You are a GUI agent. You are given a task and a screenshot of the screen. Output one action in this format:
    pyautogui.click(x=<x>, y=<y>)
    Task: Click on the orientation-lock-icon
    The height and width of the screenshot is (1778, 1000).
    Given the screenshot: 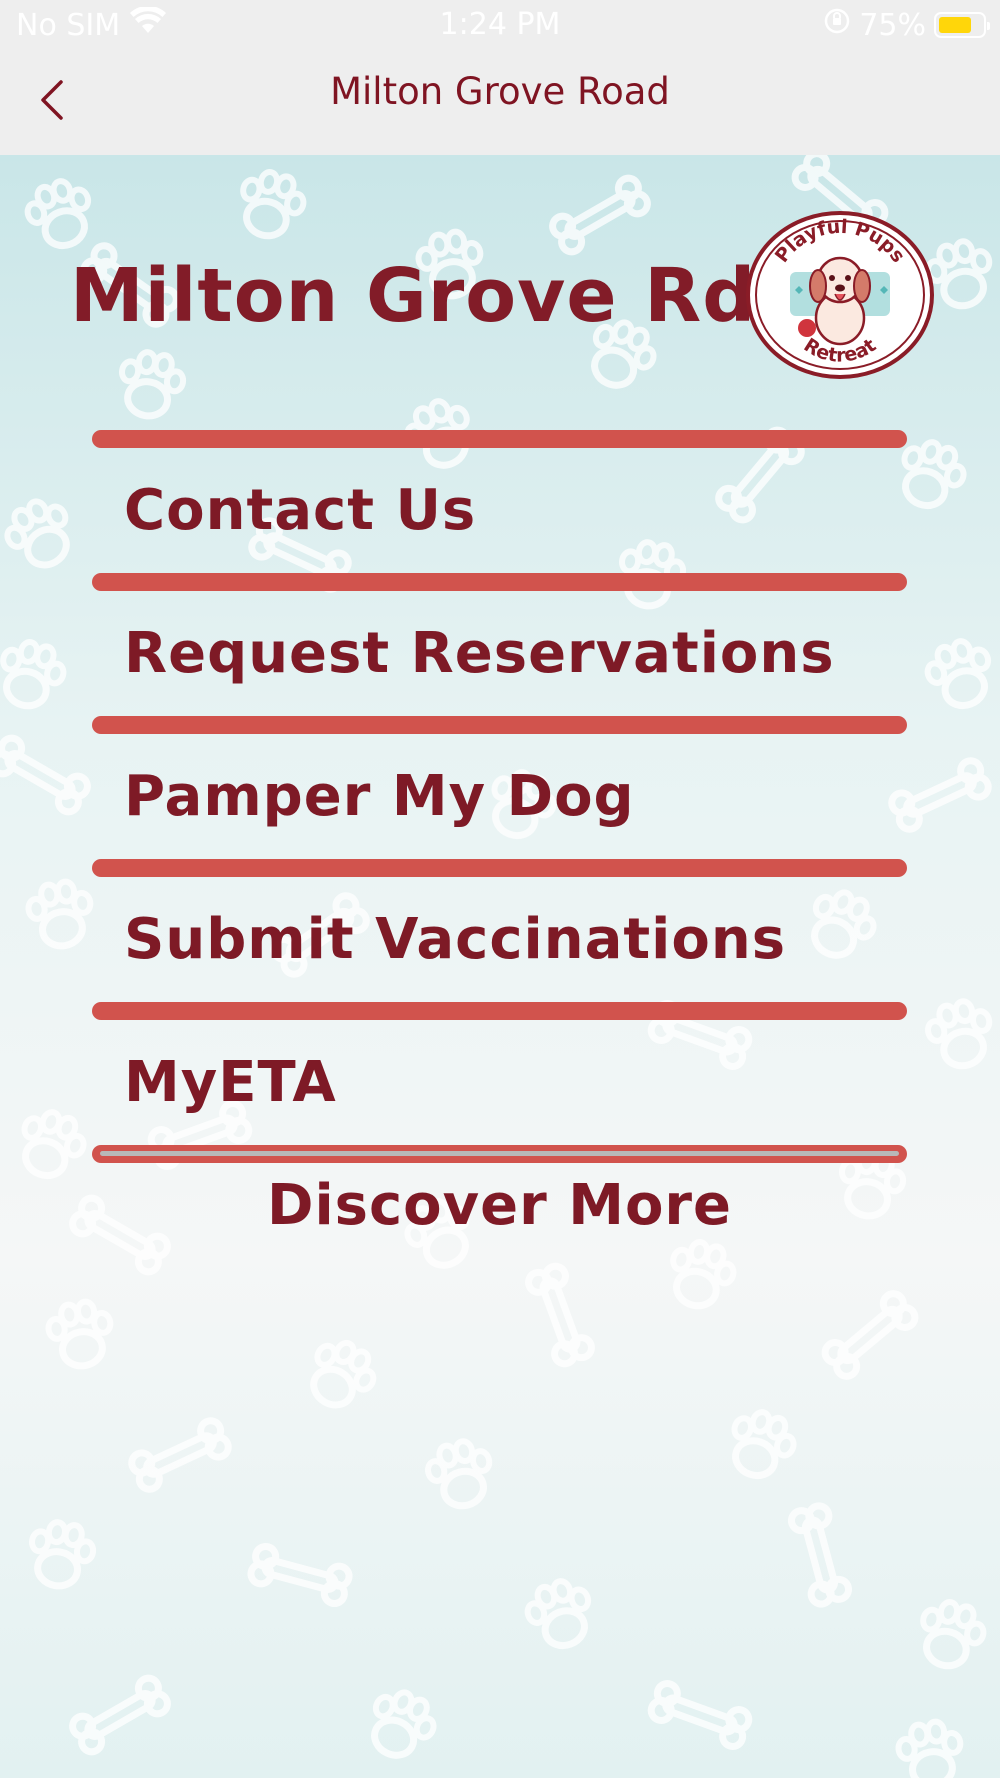 What is the action you would take?
    pyautogui.click(x=837, y=25)
    